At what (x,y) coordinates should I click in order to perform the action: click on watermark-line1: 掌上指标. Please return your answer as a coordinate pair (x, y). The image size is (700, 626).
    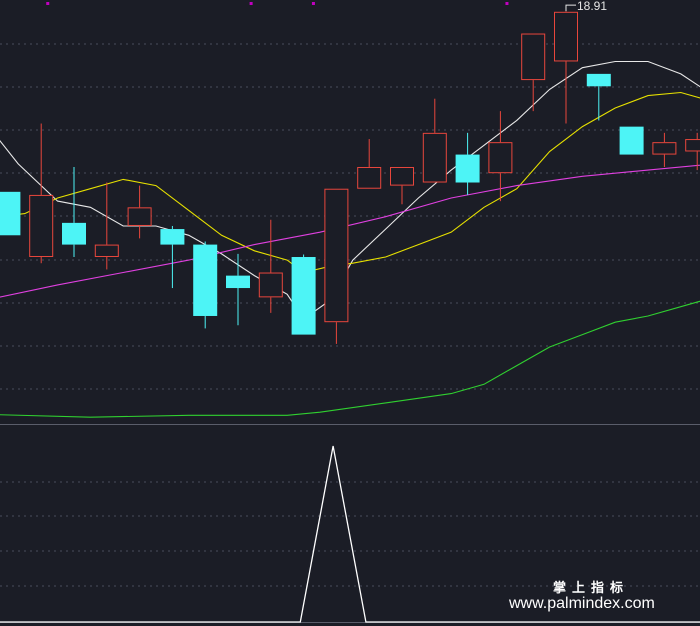
    Looking at the image, I should click on (591, 588).